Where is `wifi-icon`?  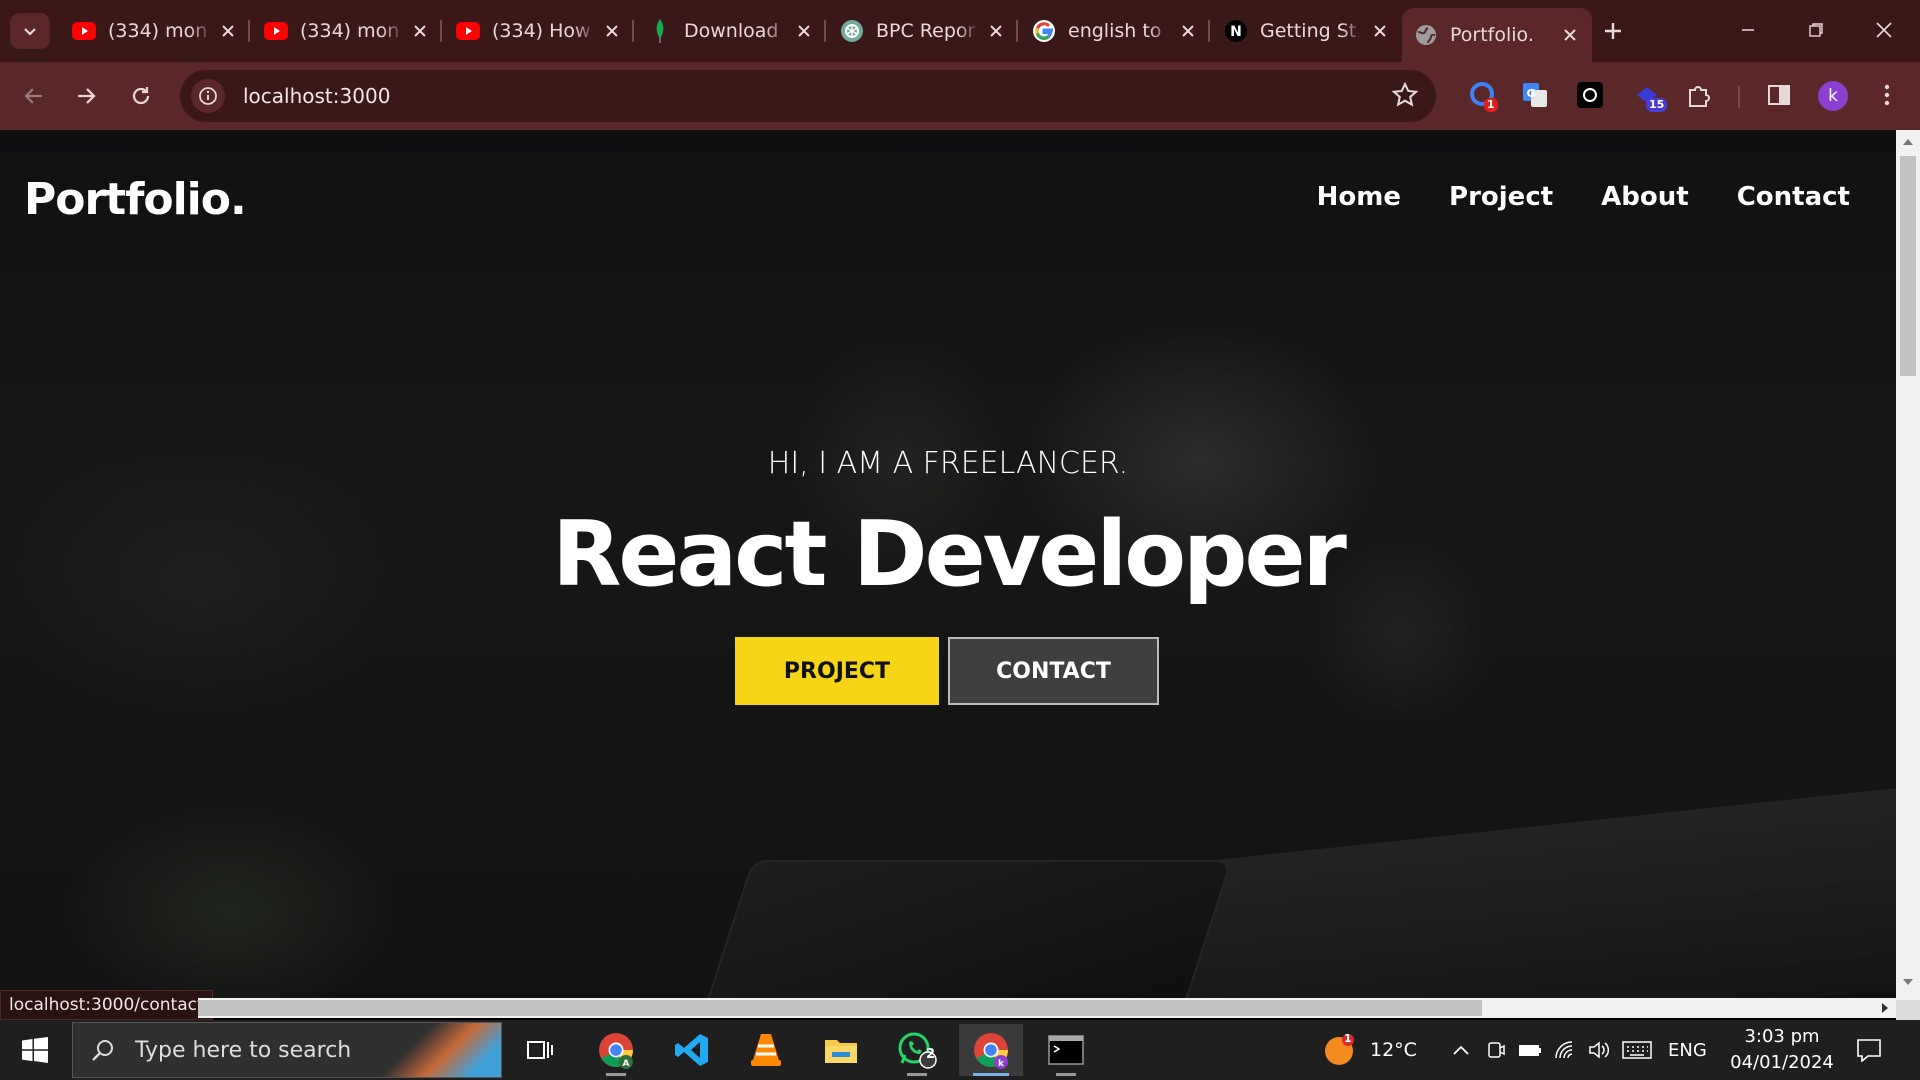 wifi-icon is located at coordinates (1565, 1050).